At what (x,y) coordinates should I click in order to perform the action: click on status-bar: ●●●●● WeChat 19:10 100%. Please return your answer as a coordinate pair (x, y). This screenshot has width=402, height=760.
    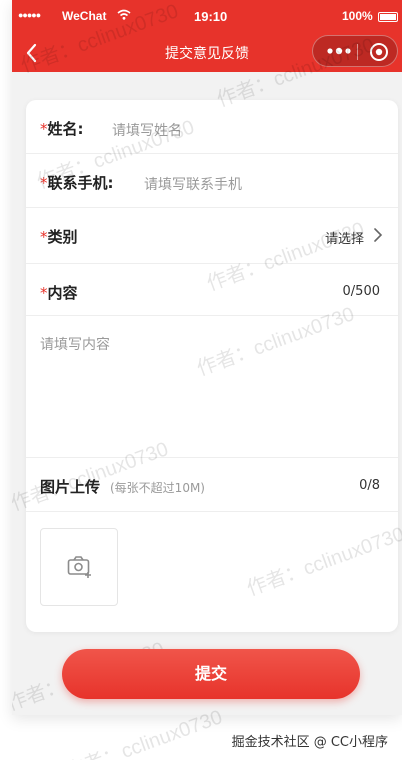
    Looking at the image, I should click on (207, 17).